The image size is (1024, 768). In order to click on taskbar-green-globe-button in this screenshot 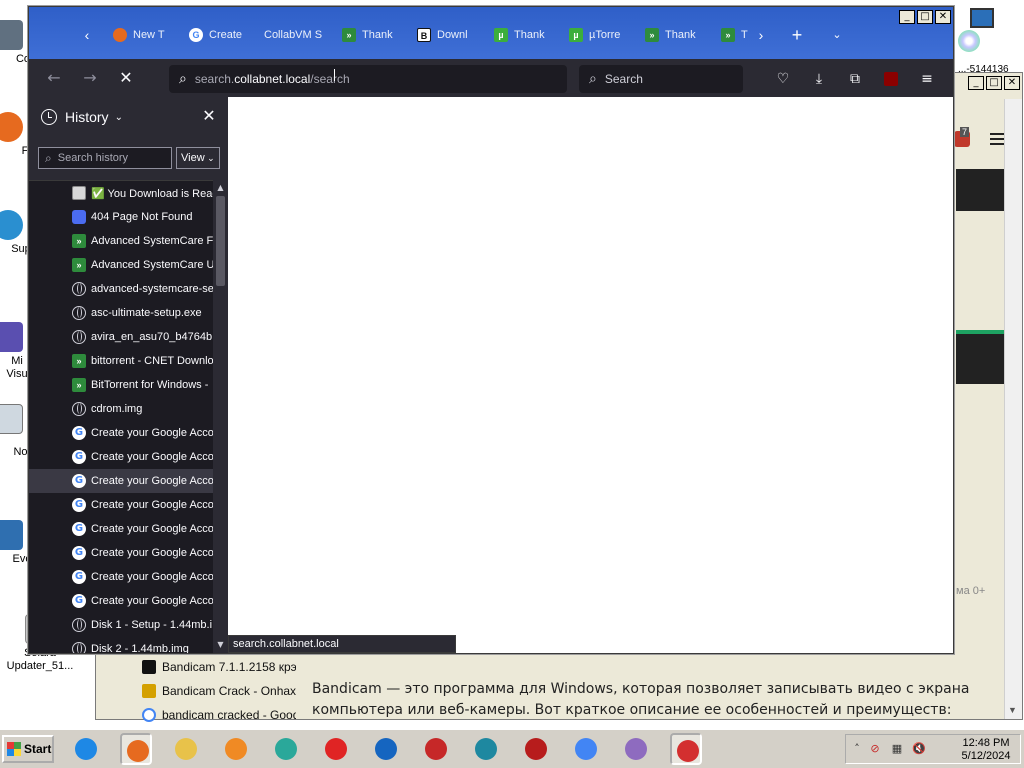, I will do `click(286, 749)`.